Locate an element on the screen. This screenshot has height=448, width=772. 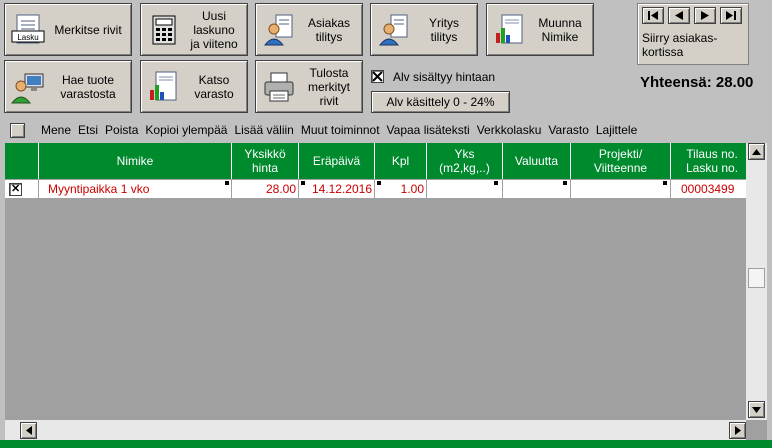
alv-sisaltyy-checkbox is located at coordinates (377, 76).